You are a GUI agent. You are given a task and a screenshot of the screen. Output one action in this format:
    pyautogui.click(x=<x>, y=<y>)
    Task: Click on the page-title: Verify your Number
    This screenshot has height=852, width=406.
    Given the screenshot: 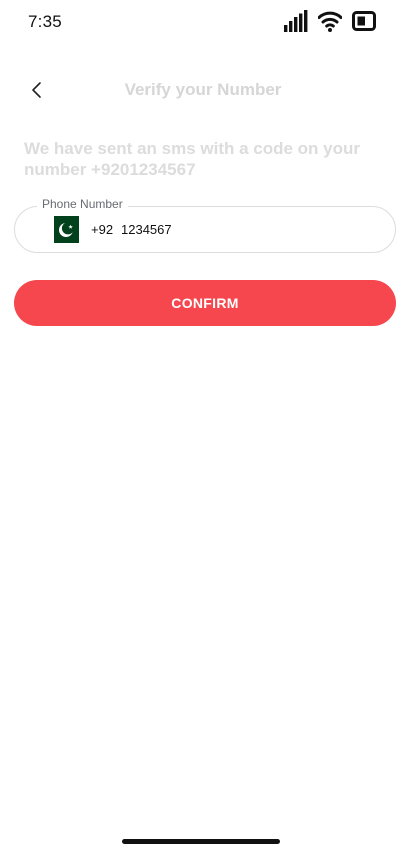 What is the action you would take?
    pyautogui.click(x=203, y=89)
    